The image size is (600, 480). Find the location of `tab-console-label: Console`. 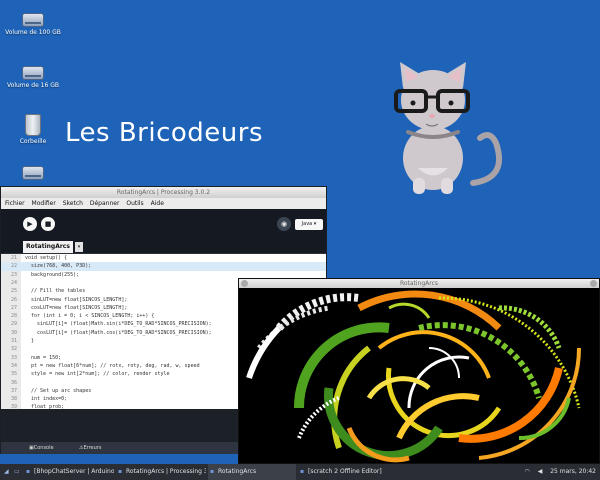

tab-console-label: Console is located at coordinates (43, 448).